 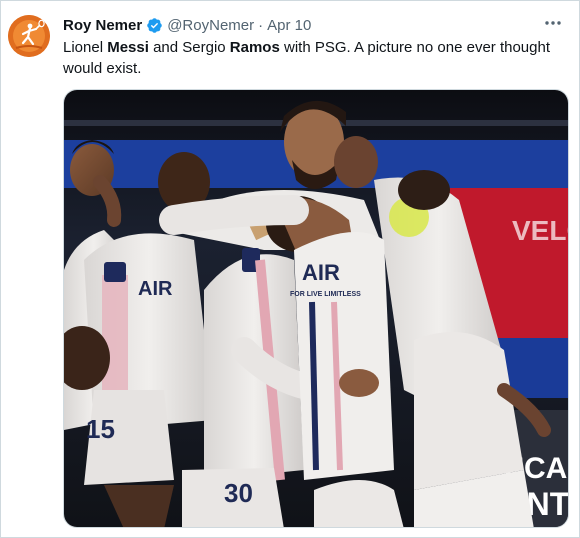 I want to click on avatar-image, so click(x=29, y=36).